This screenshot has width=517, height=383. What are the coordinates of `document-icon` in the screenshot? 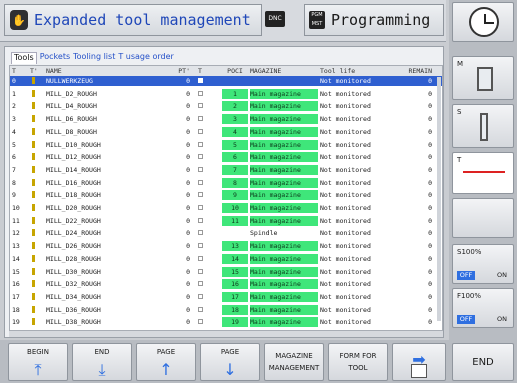 It's located at (419, 371).